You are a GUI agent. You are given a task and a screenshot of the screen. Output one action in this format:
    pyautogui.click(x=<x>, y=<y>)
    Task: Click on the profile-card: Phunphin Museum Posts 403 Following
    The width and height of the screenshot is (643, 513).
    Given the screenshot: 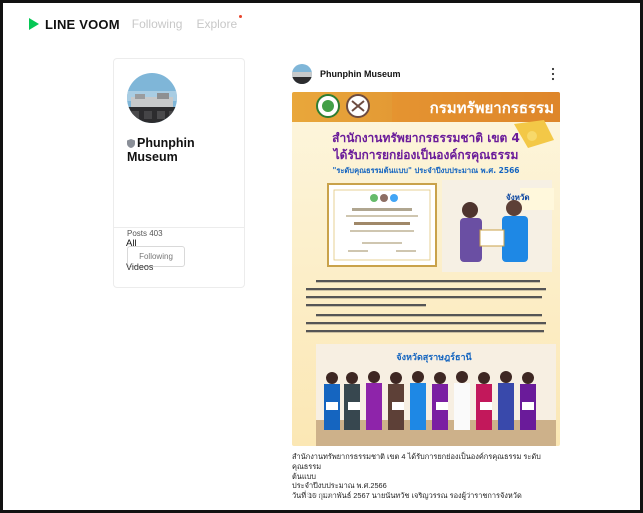 What is the action you would take?
    pyautogui.click(x=179, y=173)
    